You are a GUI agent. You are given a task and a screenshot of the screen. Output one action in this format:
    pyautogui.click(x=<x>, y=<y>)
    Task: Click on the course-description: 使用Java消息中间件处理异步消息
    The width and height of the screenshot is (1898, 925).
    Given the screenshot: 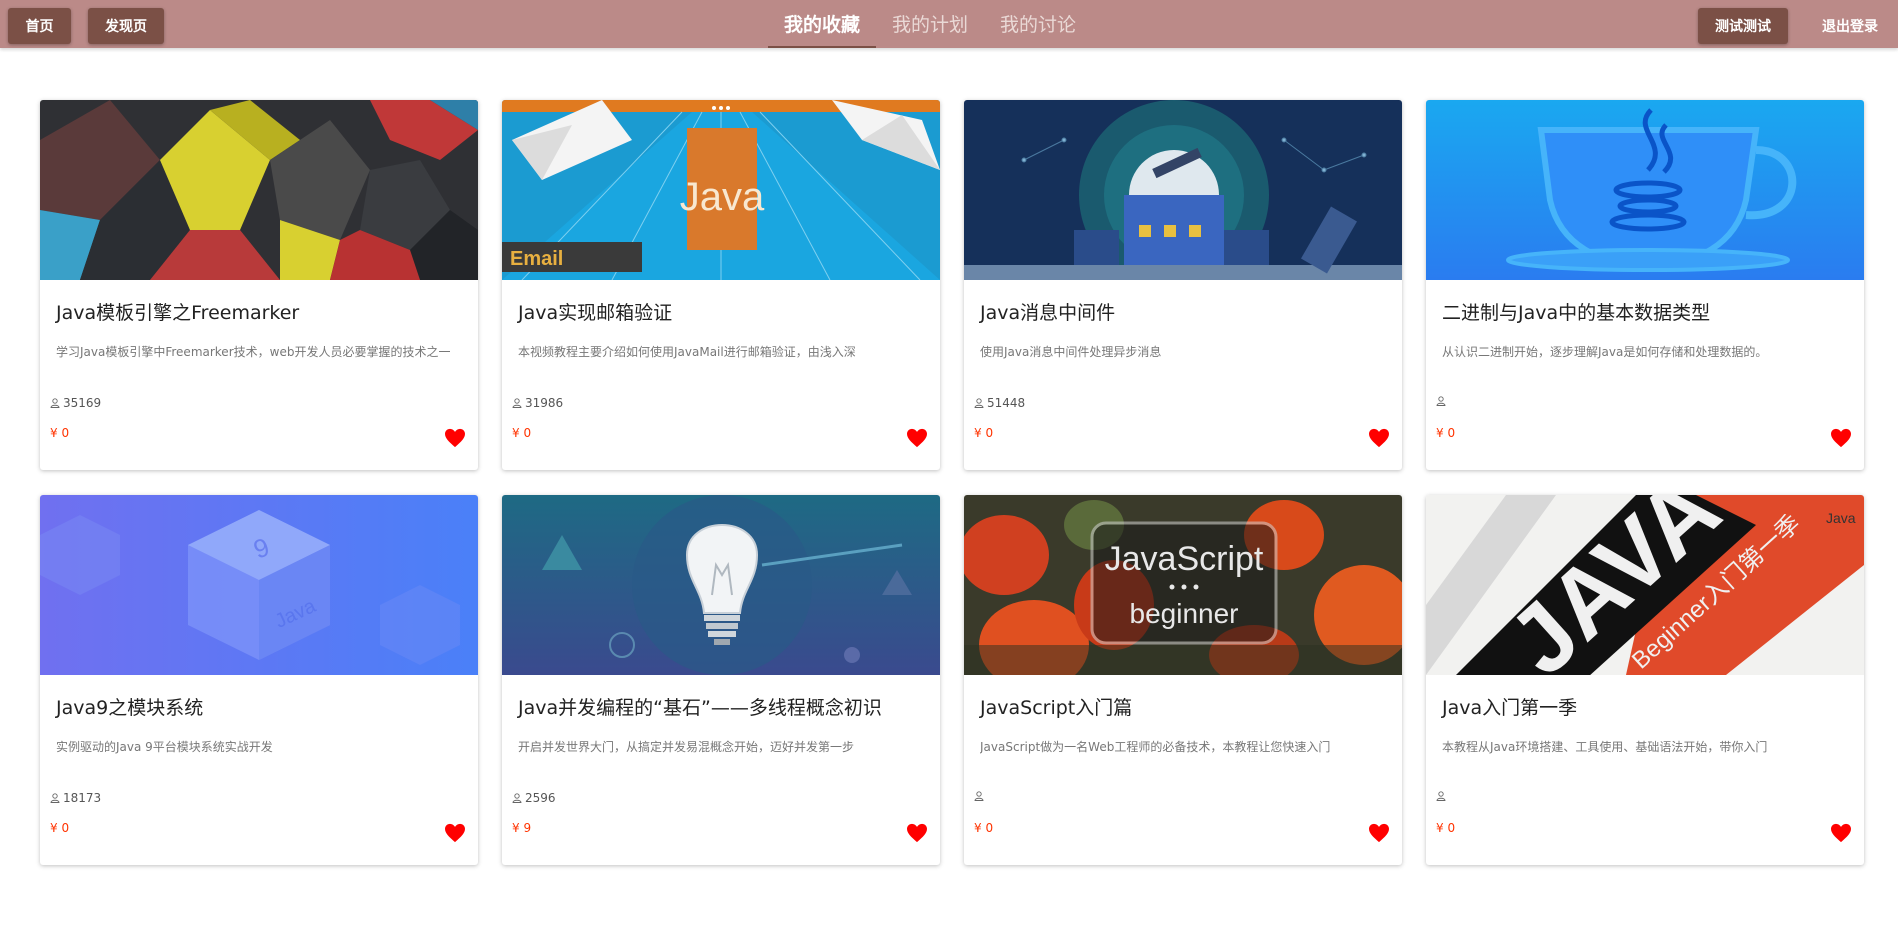 What is the action you would take?
    pyautogui.click(x=1071, y=352)
    